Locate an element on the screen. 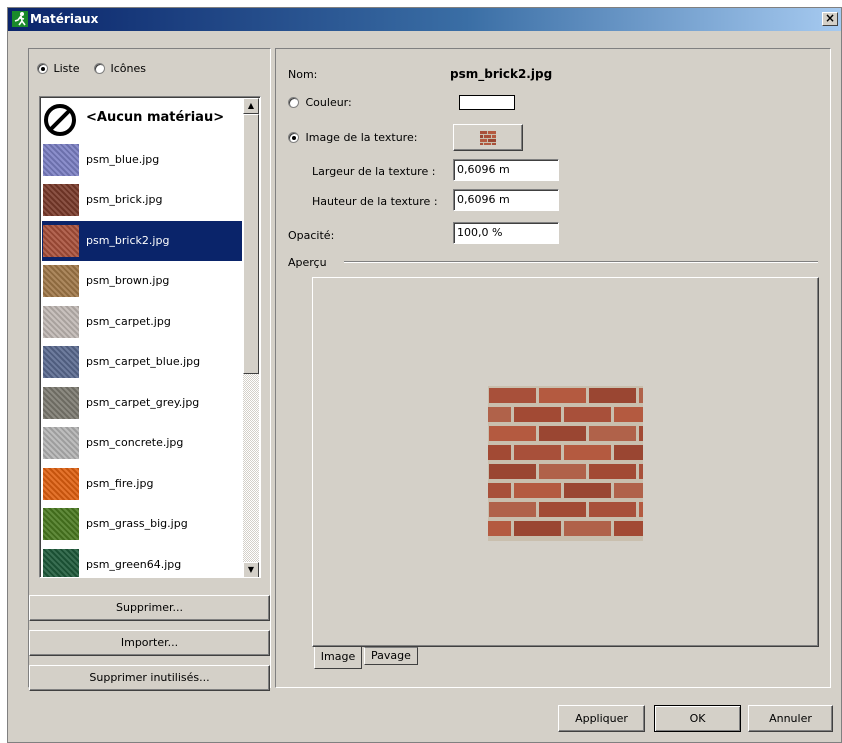 The image size is (842, 743). list-label: Liste is located at coordinates (66, 68).